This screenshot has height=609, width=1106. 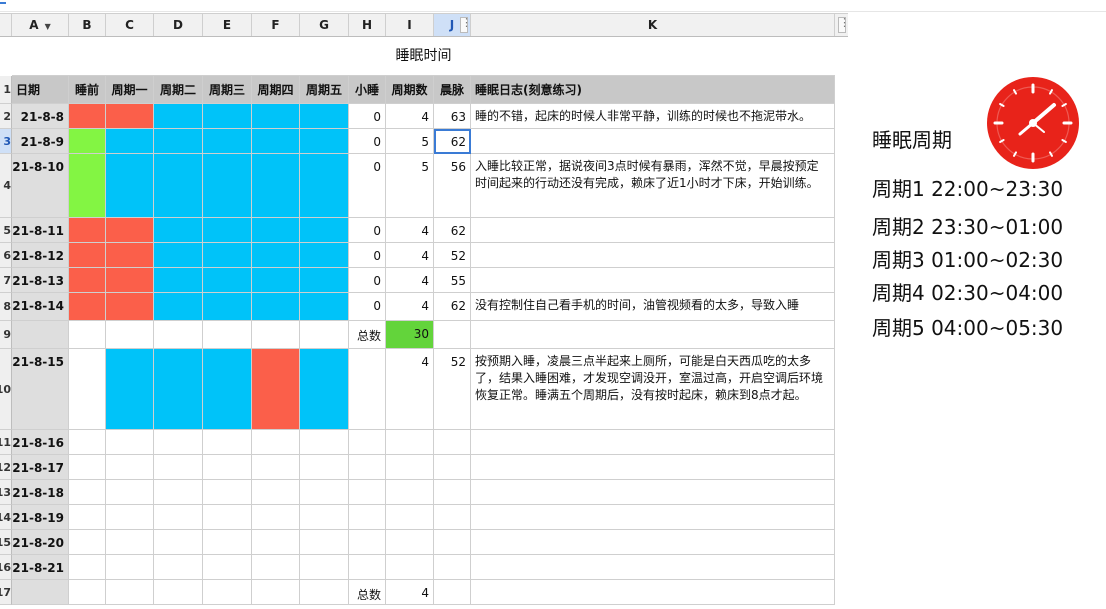 I want to click on select-all-corner, so click(x=6, y=25).